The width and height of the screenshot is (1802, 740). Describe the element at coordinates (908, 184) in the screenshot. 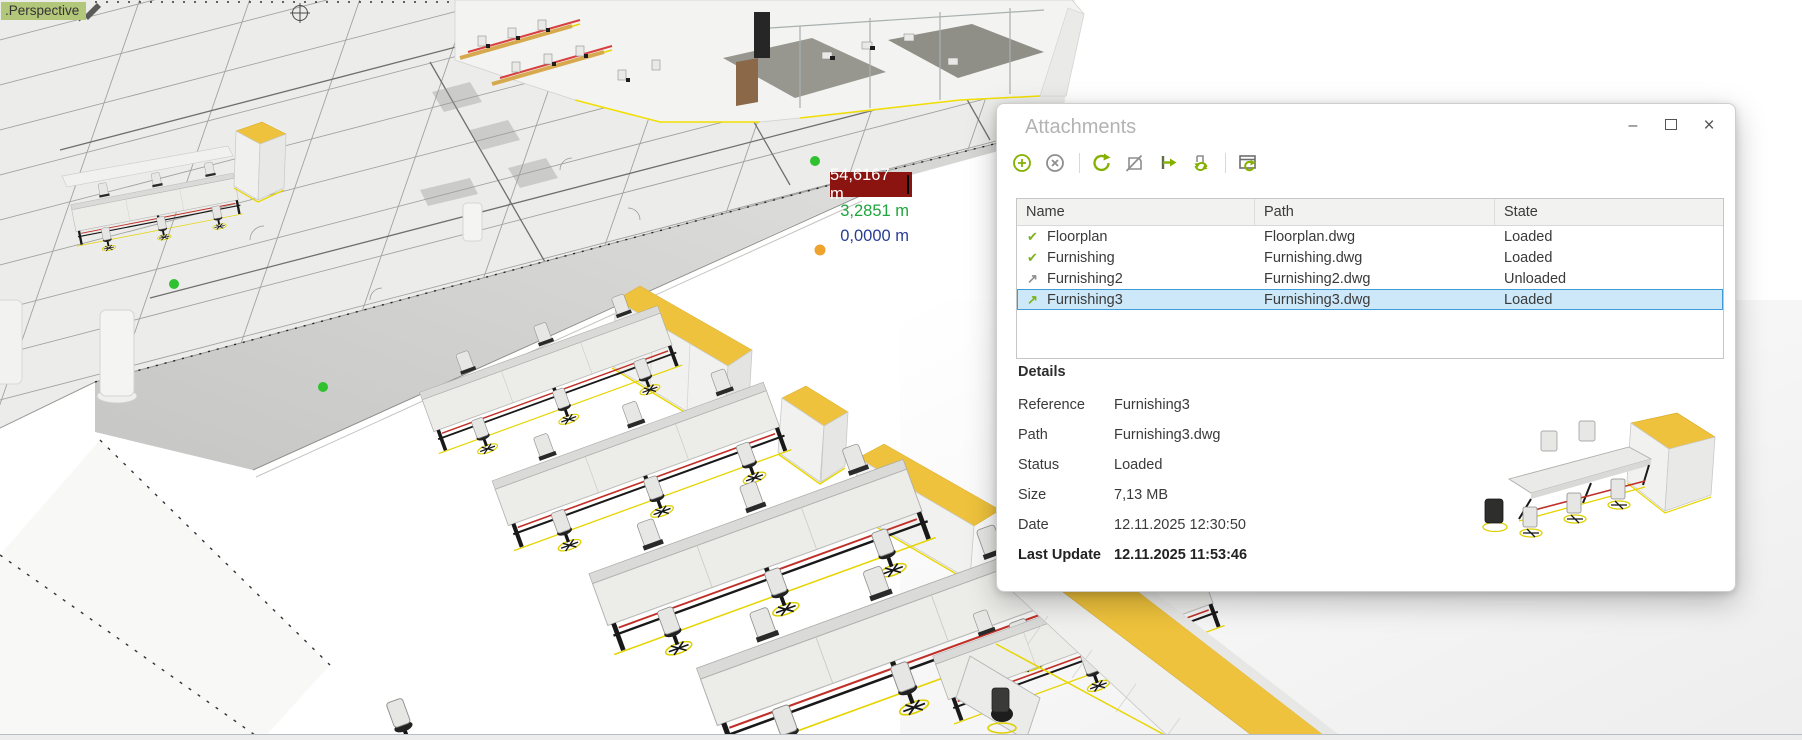

I see `text-caret` at that location.